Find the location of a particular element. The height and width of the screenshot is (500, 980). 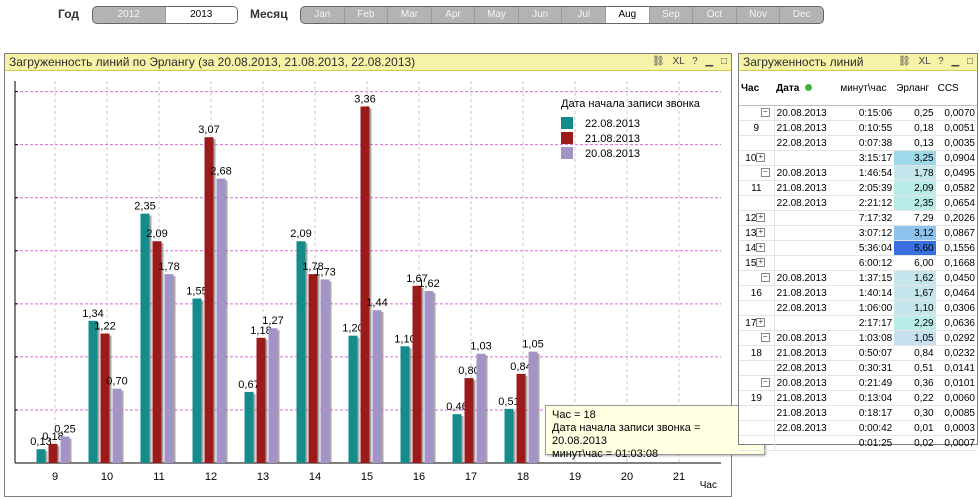

month-option-jul: Jul is located at coordinates (584, 15).